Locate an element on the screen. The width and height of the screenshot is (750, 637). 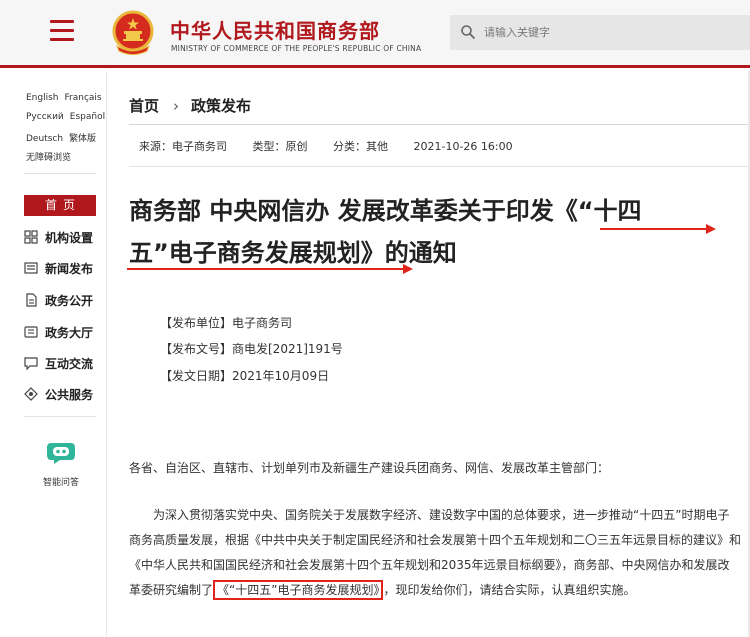
language-row: Deutsch 繁体版 is located at coordinates (64, 137).